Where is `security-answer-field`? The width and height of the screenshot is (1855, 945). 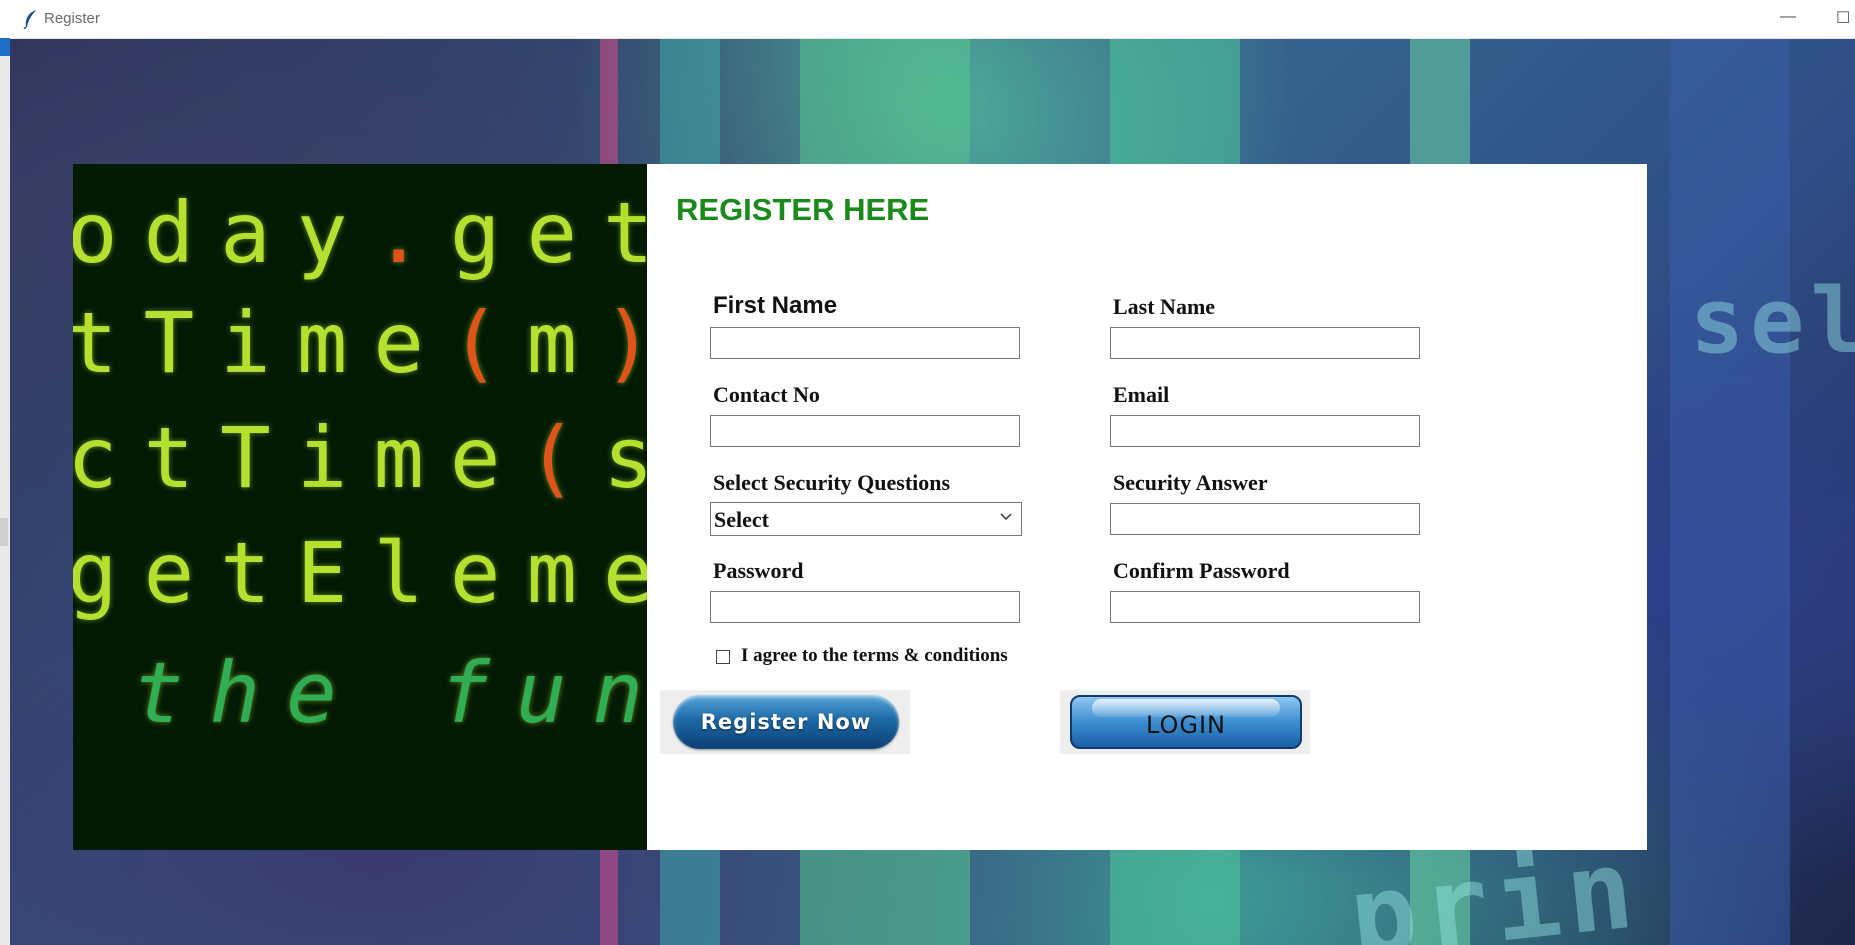 security-answer-field is located at coordinates (1265, 519).